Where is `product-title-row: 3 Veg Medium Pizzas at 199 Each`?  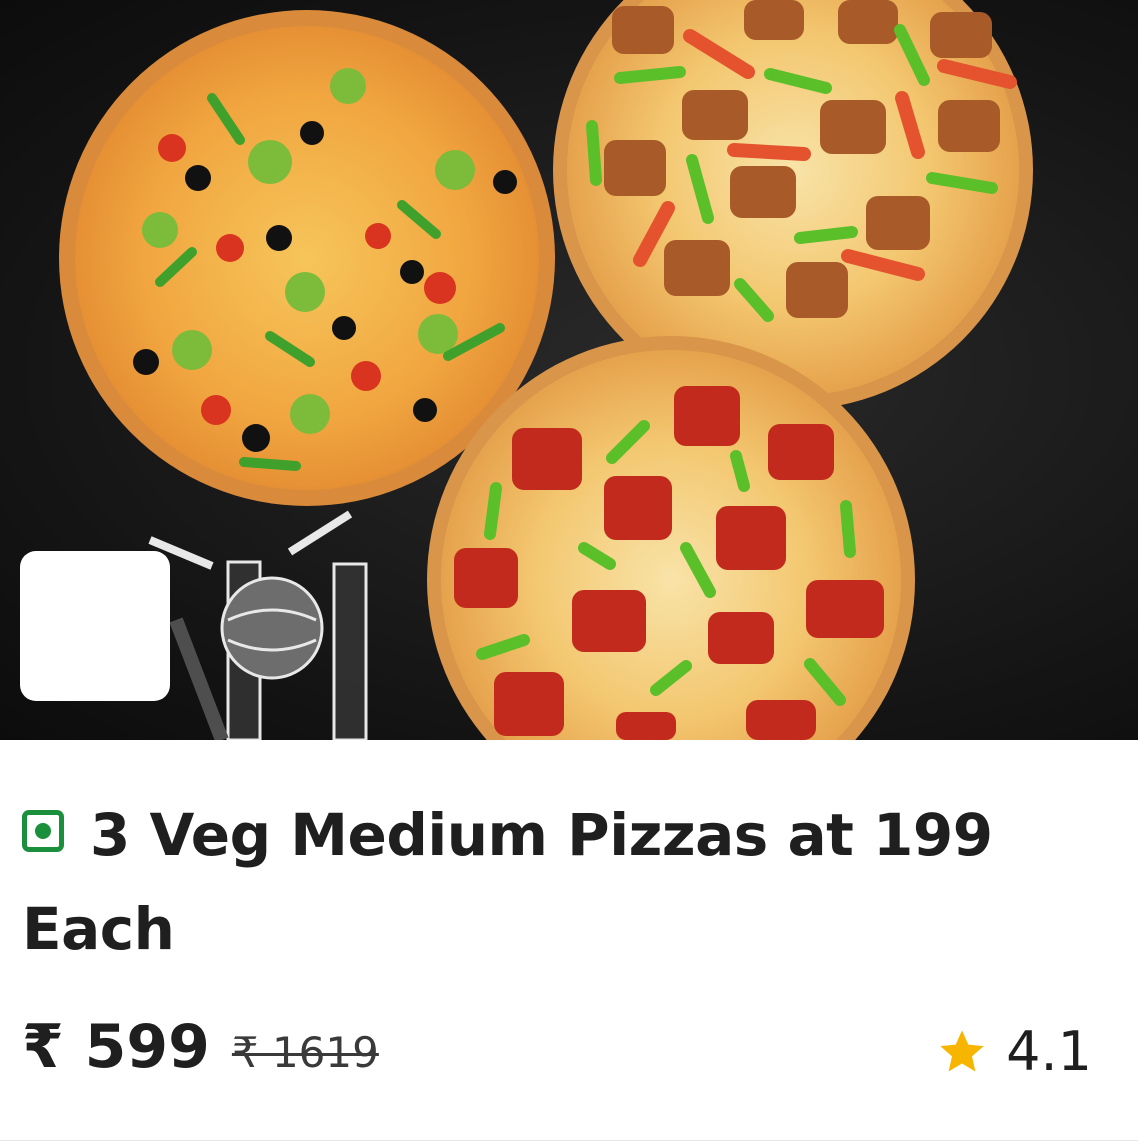
product-title-row: 3 Veg Medium Pizzas at 199 Each is located at coordinates (532, 882).